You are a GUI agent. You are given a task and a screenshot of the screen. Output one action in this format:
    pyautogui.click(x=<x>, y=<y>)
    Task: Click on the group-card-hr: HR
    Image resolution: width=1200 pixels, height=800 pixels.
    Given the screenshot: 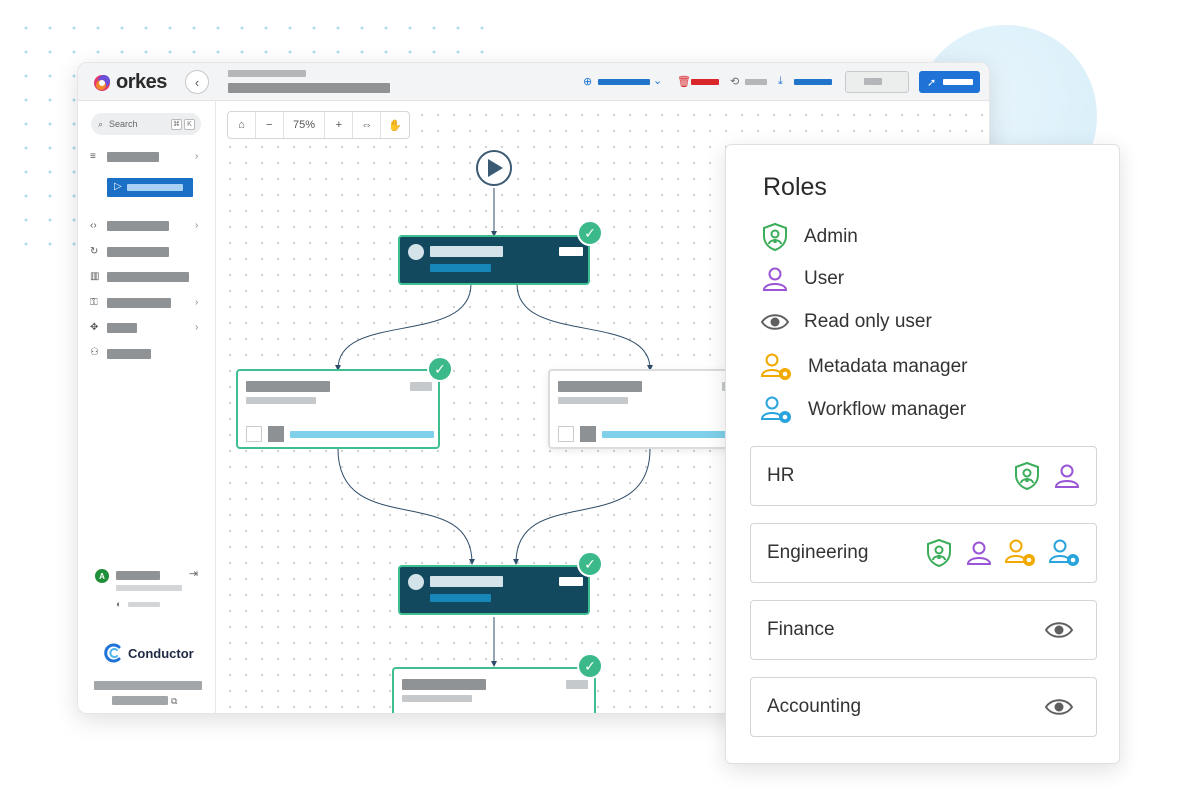 What is the action you would take?
    pyautogui.click(x=923, y=476)
    